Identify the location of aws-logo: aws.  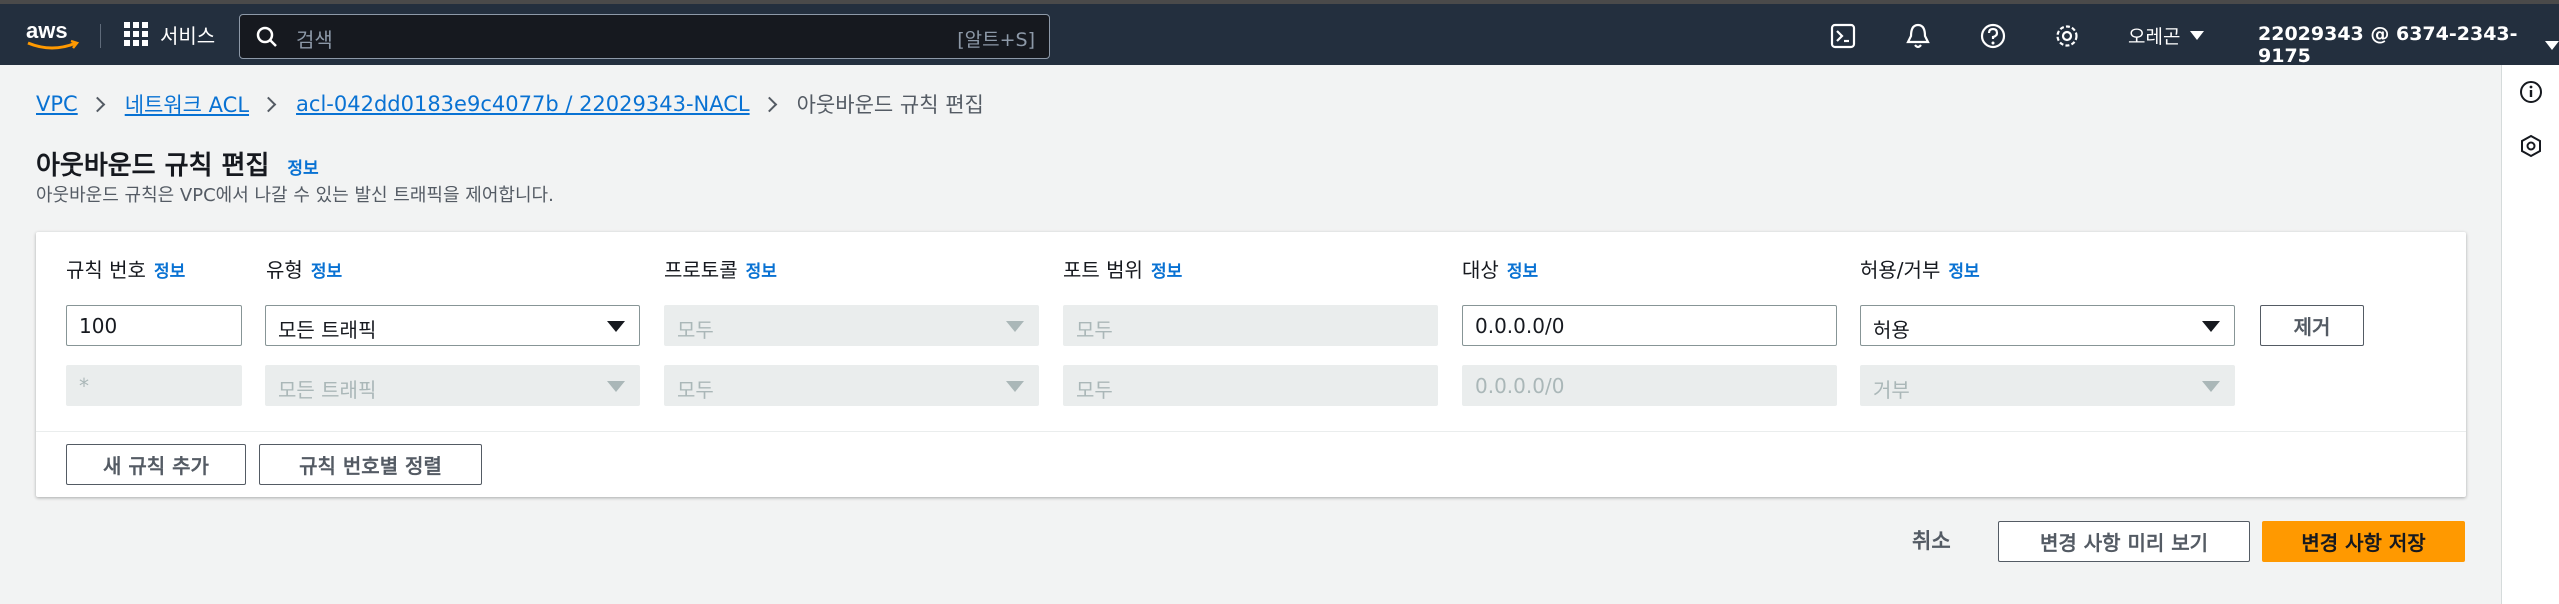
(53, 34).